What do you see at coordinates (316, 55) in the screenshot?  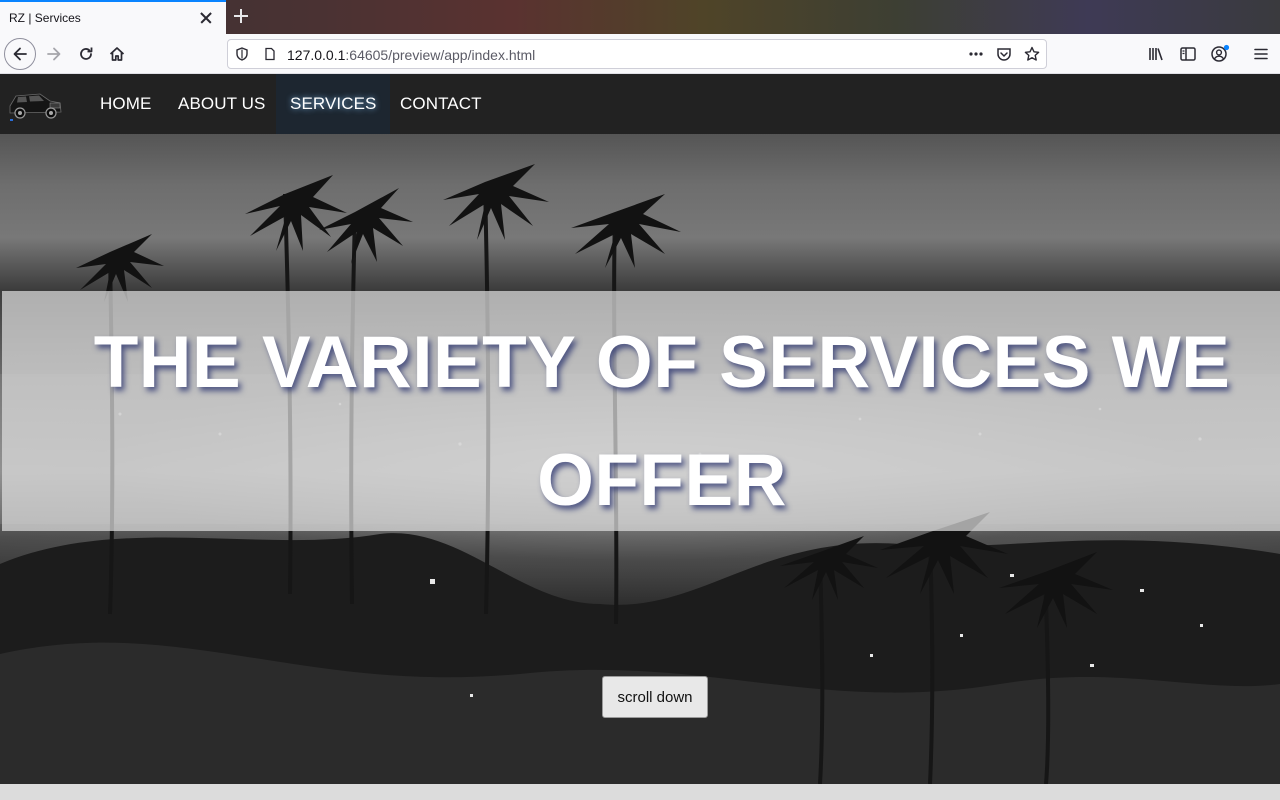 I see `url-host: 127.0.0.1` at bounding box center [316, 55].